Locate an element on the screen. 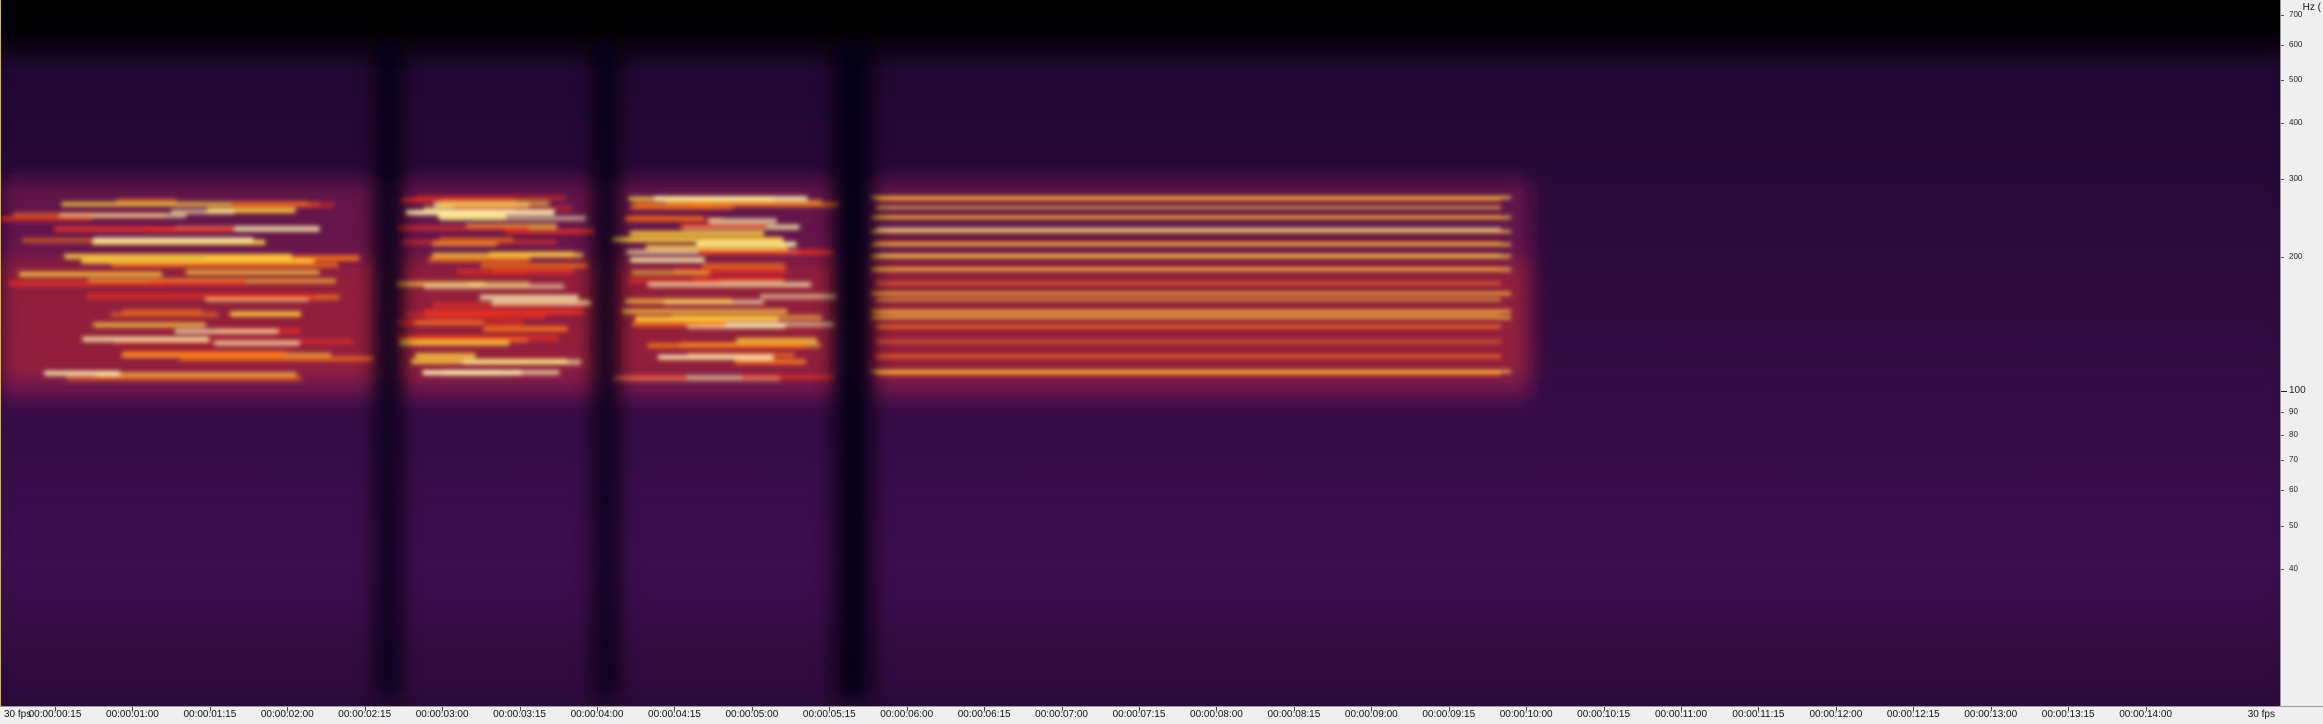 The width and height of the screenshot is (2323, 724). time-label: 00:00:11:15 is located at coordinates (1758, 714).